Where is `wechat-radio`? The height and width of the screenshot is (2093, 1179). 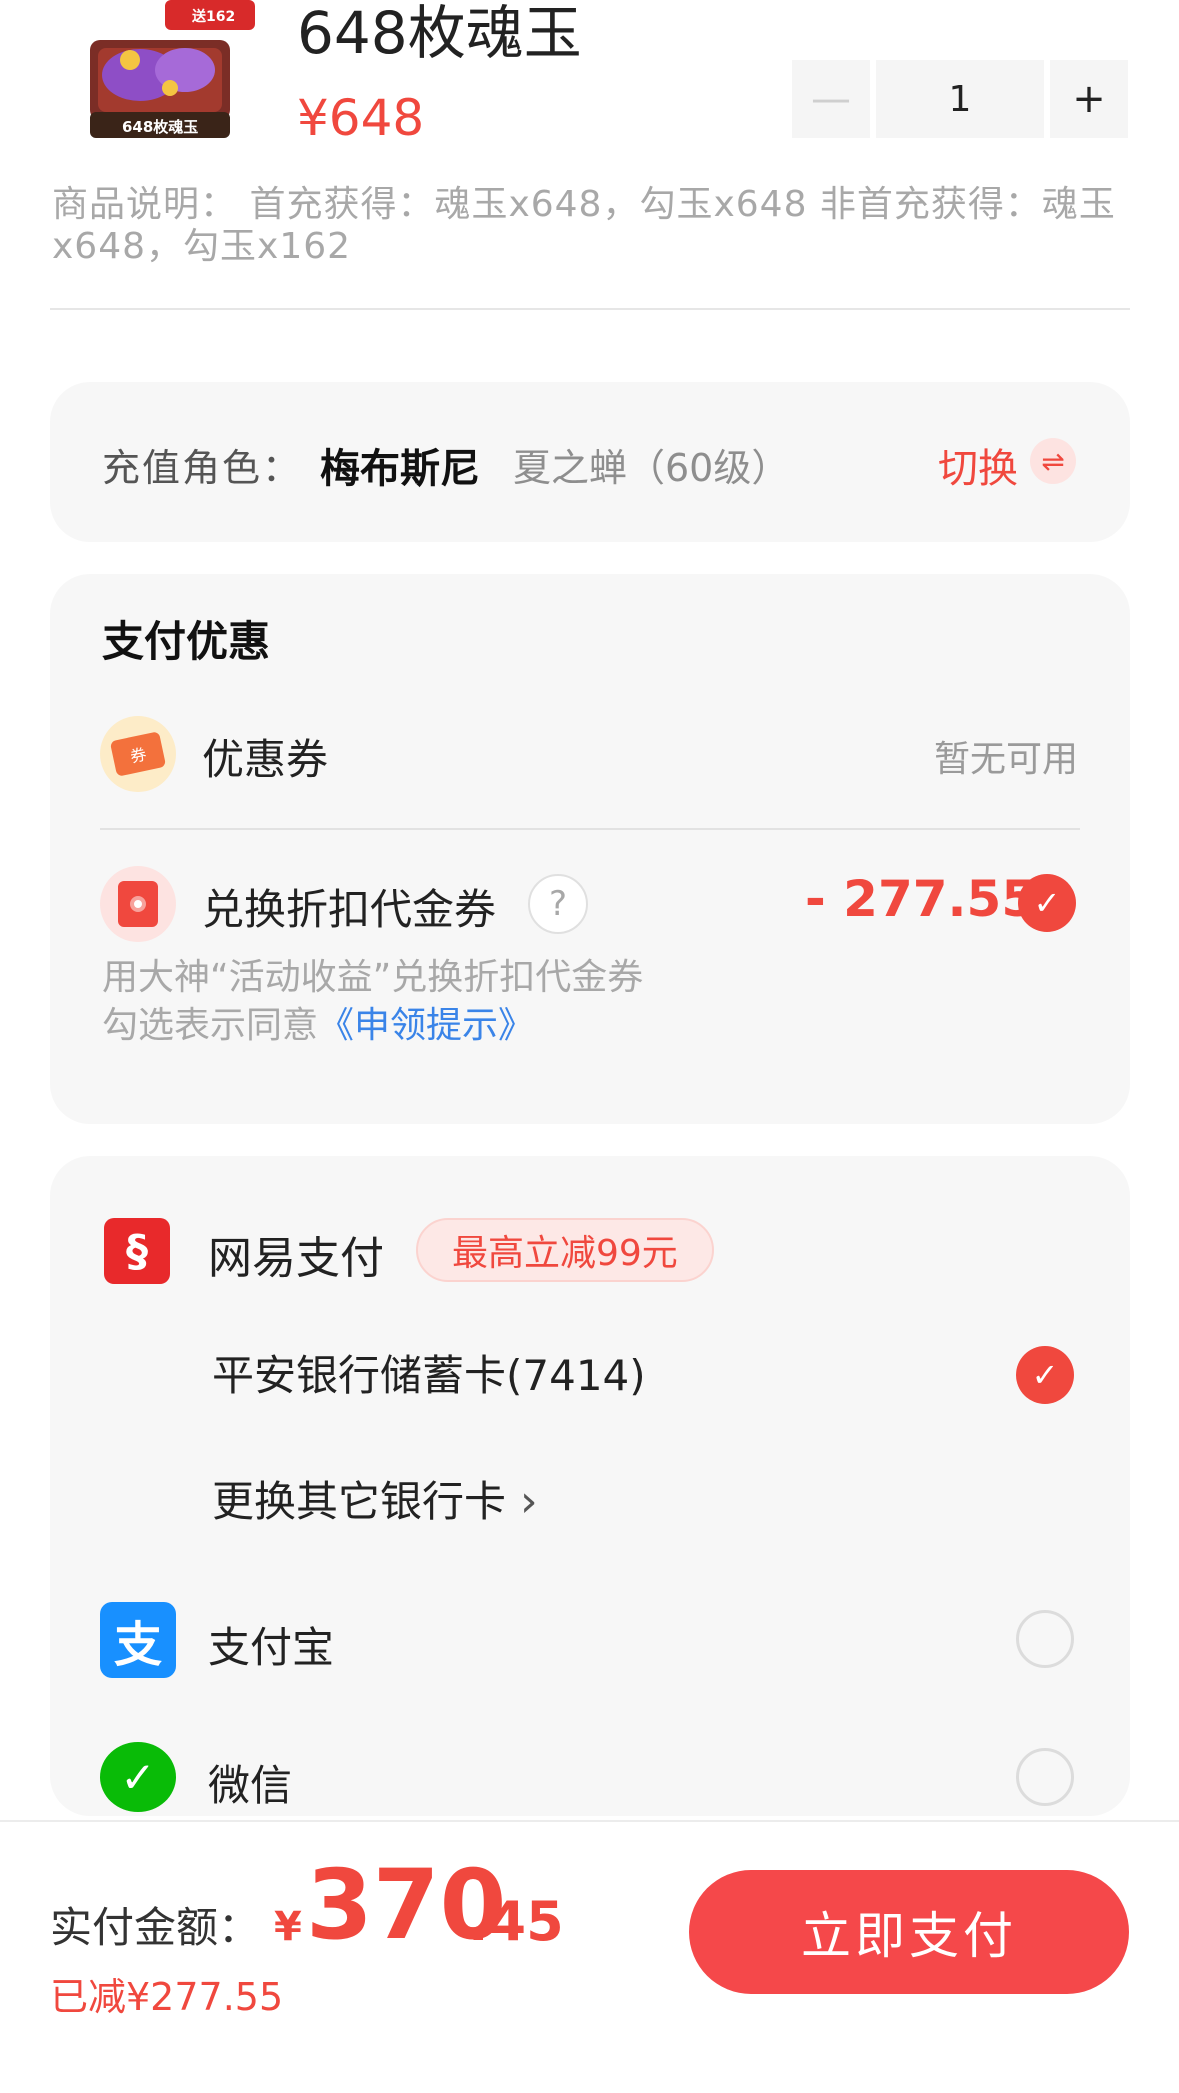
wechat-radio is located at coordinates (1045, 1777).